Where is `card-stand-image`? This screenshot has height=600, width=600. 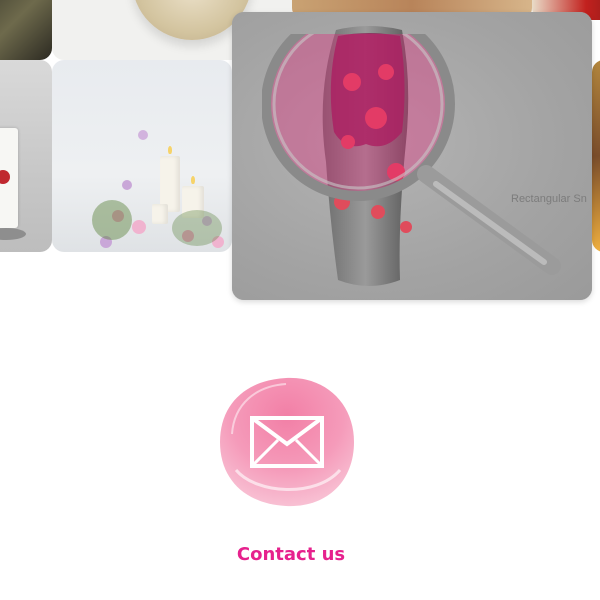 card-stand-image is located at coordinates (13, 234).